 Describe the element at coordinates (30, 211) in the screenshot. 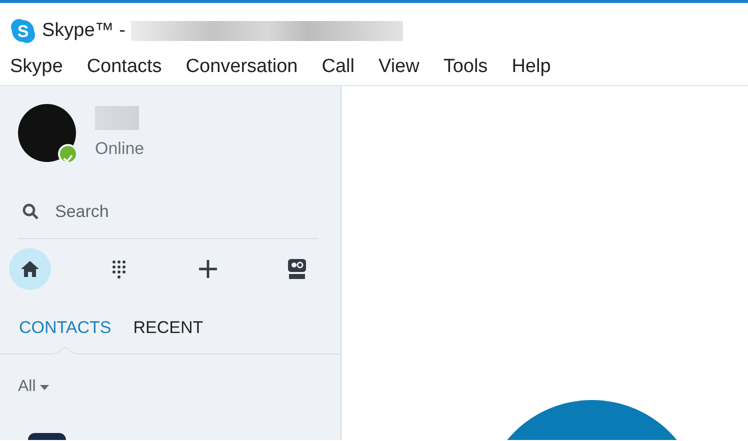

I see `search-icon` at that location.